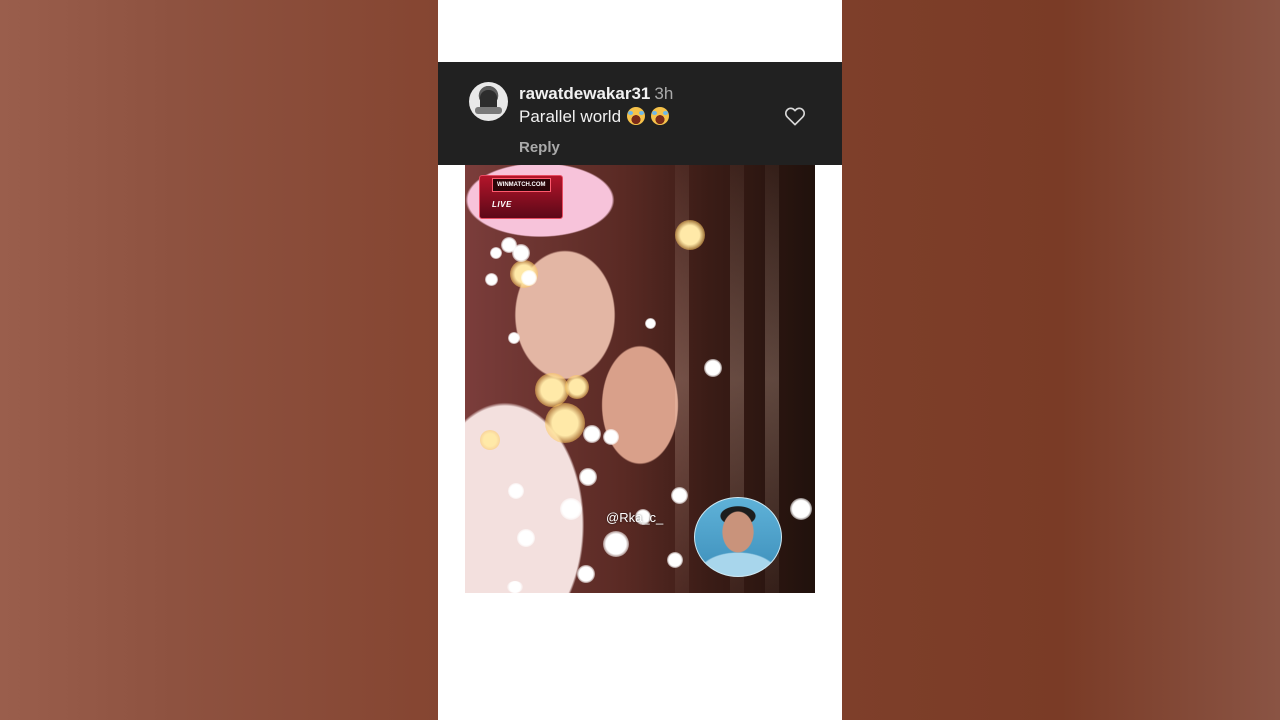 This screenshot has width=1280, height=720. Describe the element at coordinates (795, 116) in the screenshot. I see `heart-icon` at that location.